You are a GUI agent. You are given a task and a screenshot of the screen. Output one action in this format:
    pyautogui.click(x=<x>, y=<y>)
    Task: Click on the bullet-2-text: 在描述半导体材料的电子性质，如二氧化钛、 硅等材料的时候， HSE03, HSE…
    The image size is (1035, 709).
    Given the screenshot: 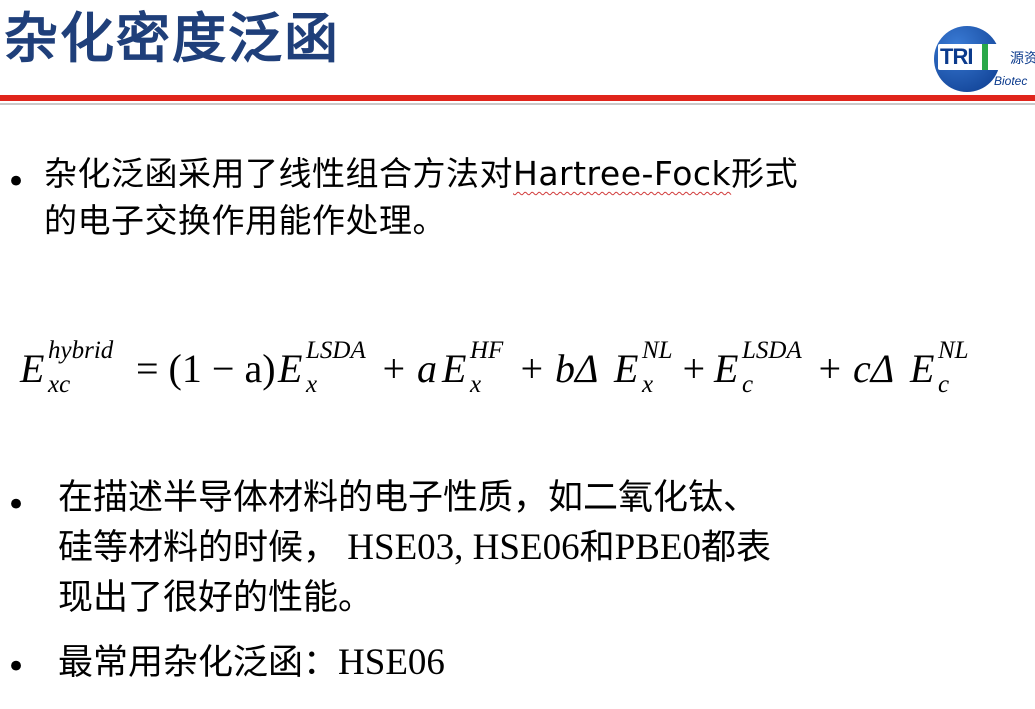 What is the action you would take?
    pyautogui.click(x=414, y=548)
    